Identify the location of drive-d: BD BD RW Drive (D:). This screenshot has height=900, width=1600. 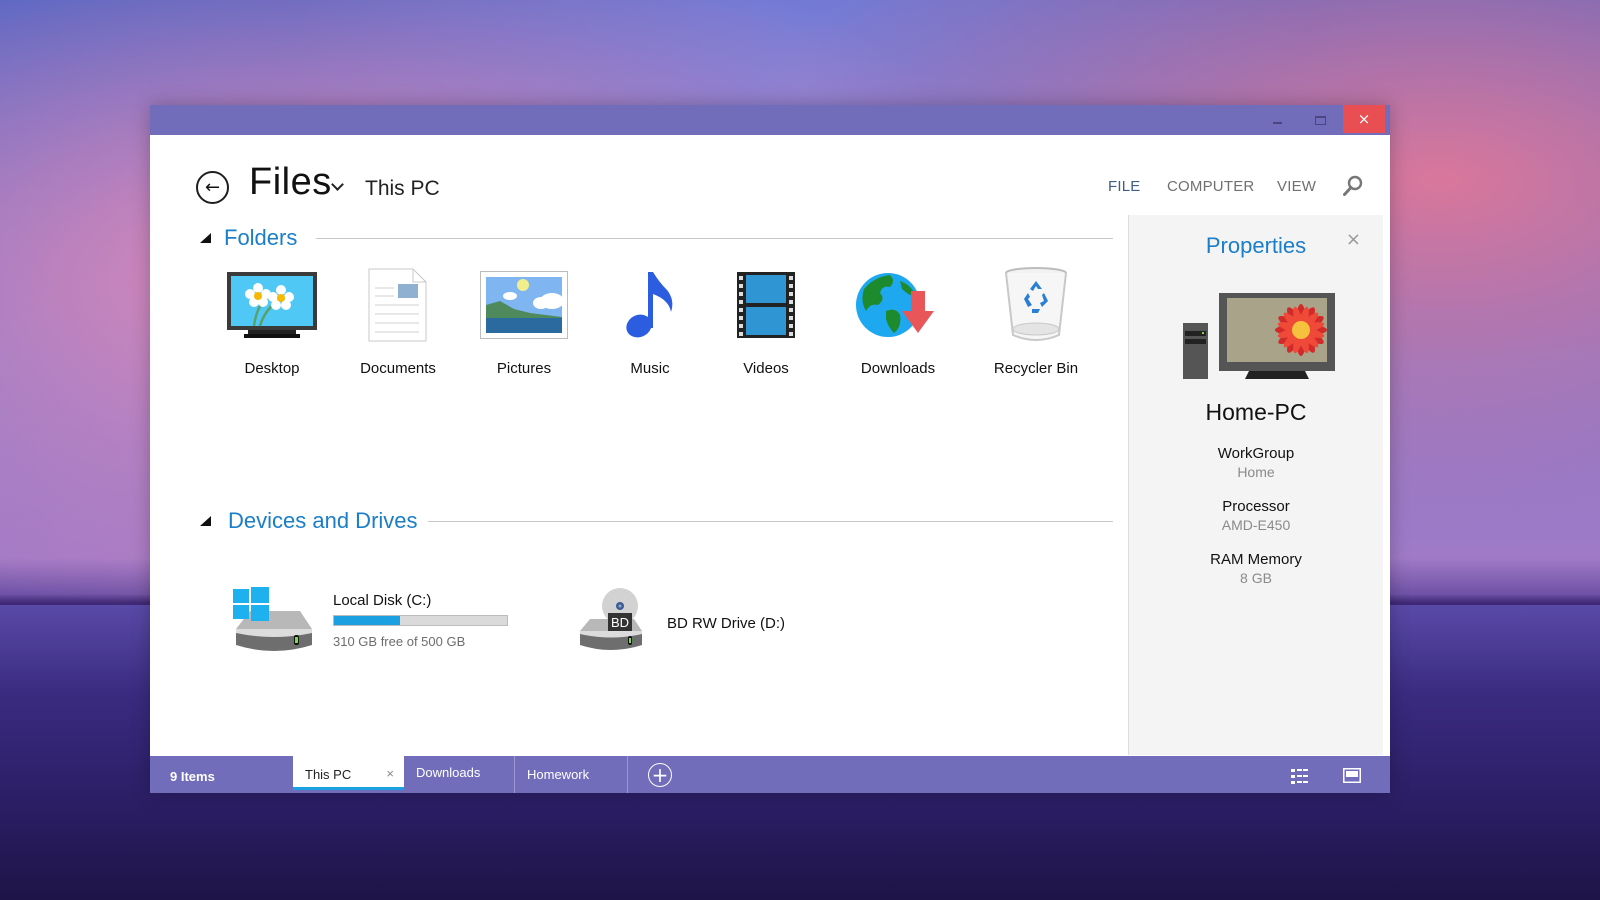
(706, 622).